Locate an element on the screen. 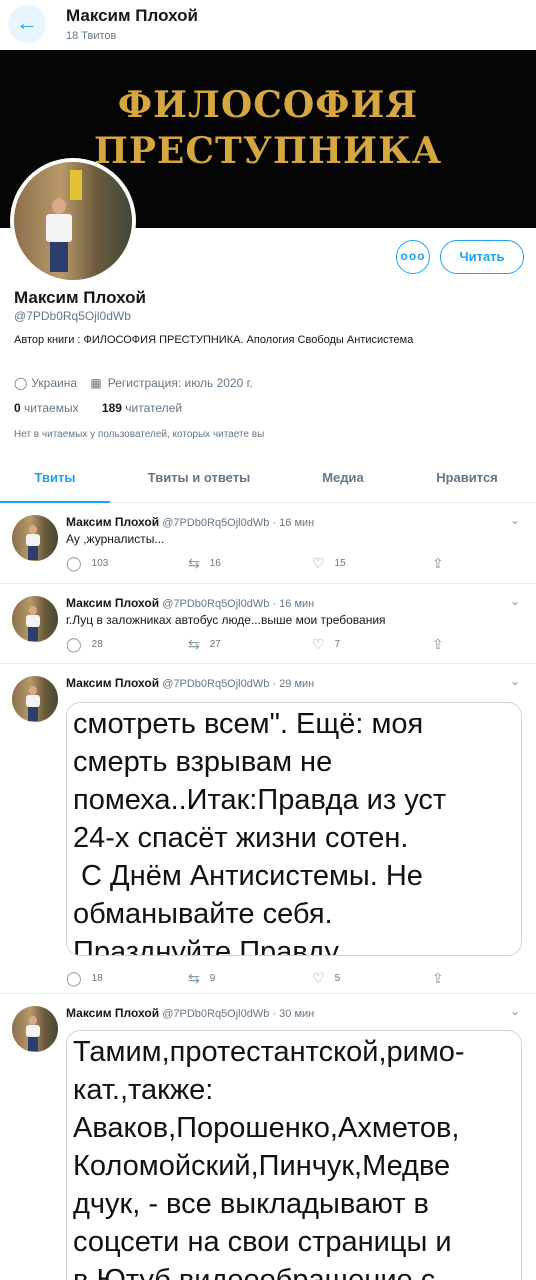  profile-joined: Регистрация: июль 2020 г. is located at coordinates (180, 383).